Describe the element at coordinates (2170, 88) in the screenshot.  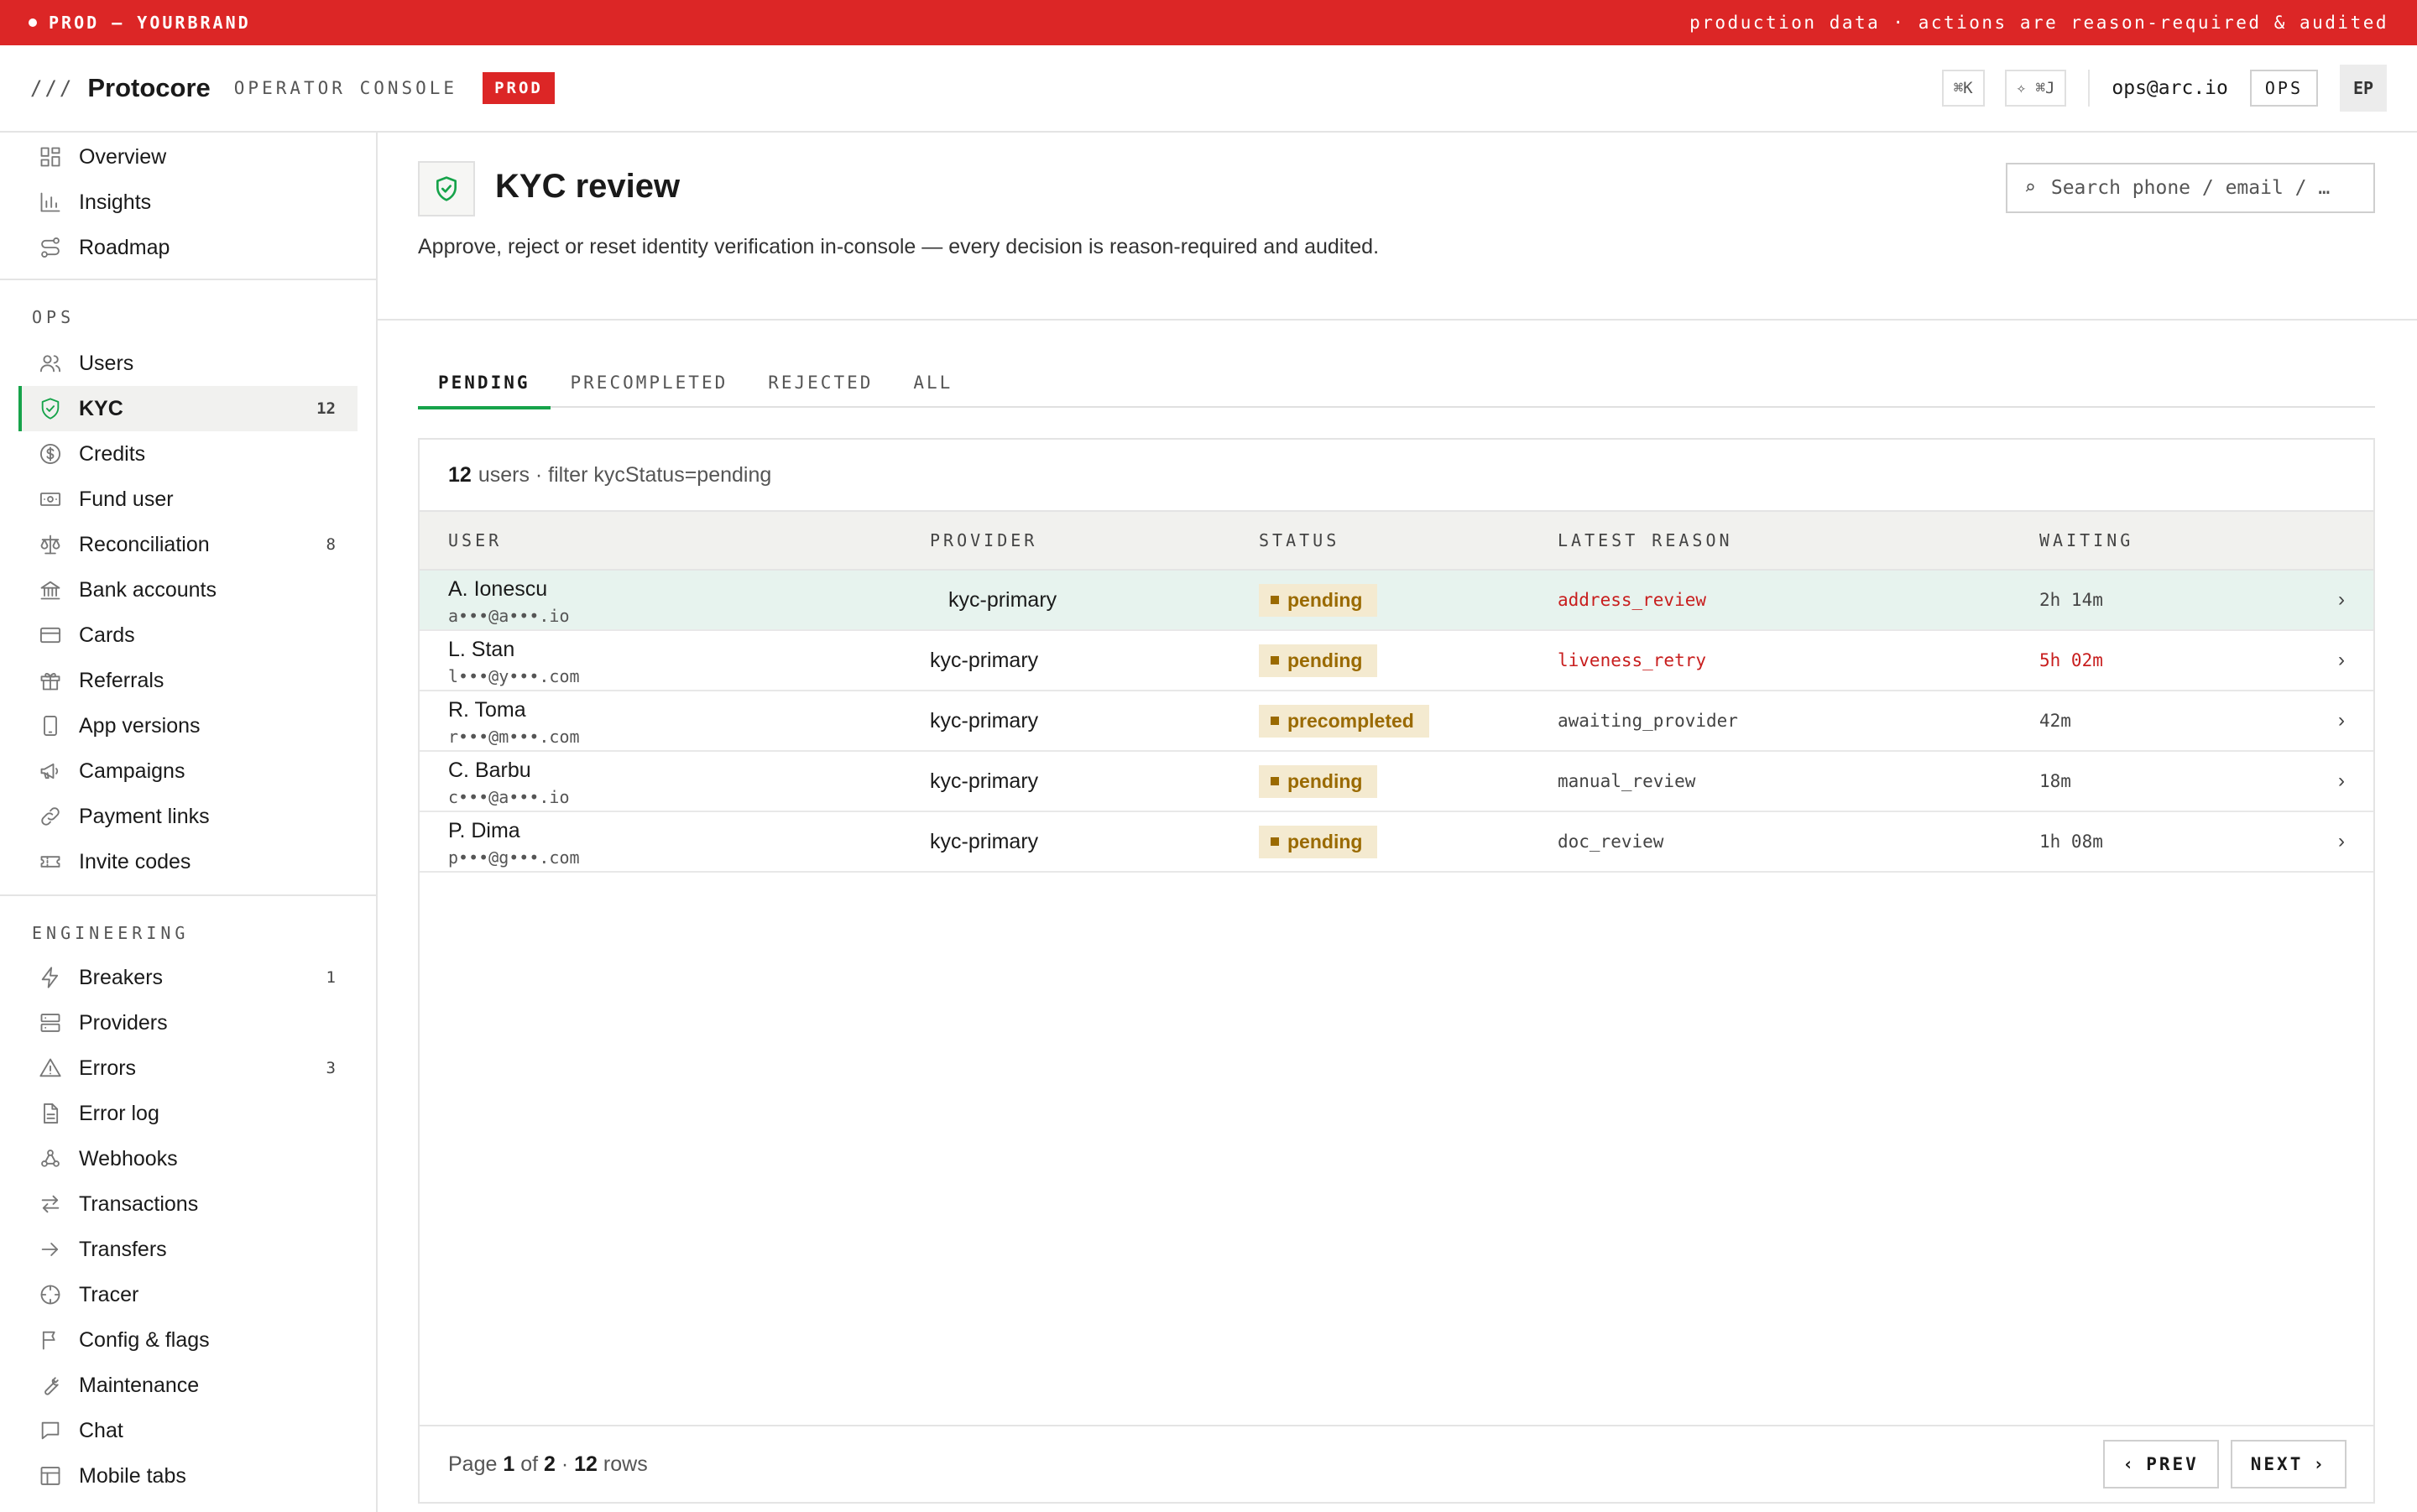
I see `user-email: ops@arc.io` at that location.